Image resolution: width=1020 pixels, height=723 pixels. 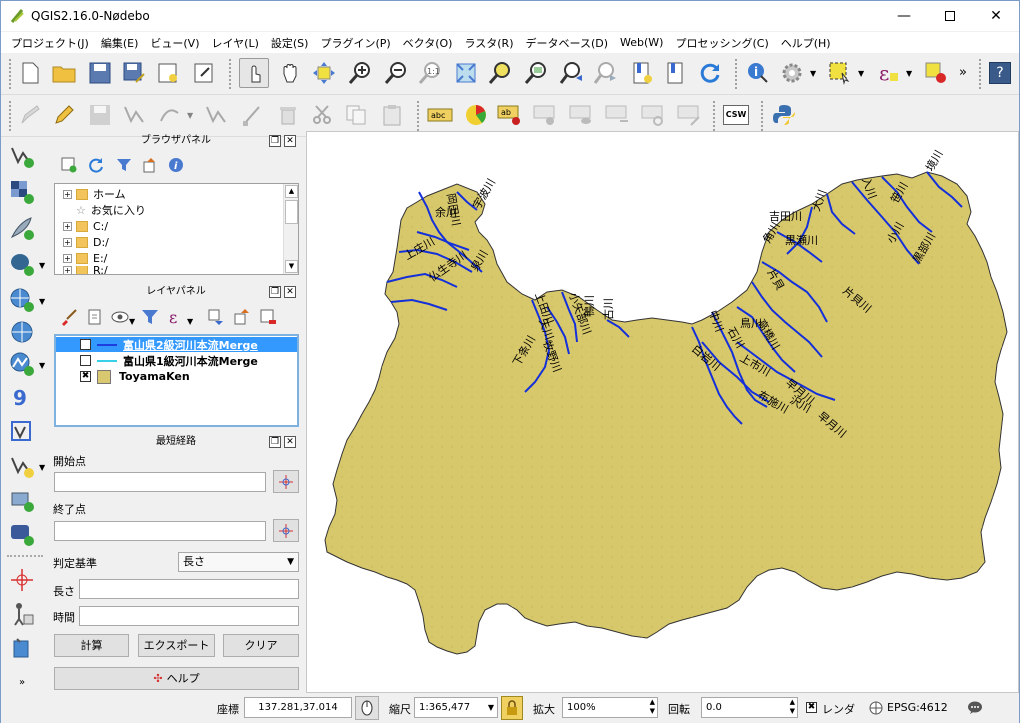 What do you see at coordinates (488, 43) in the screenshot?
I see `menu-raster: ラスタ(R)` at bounding box center [488, 43].